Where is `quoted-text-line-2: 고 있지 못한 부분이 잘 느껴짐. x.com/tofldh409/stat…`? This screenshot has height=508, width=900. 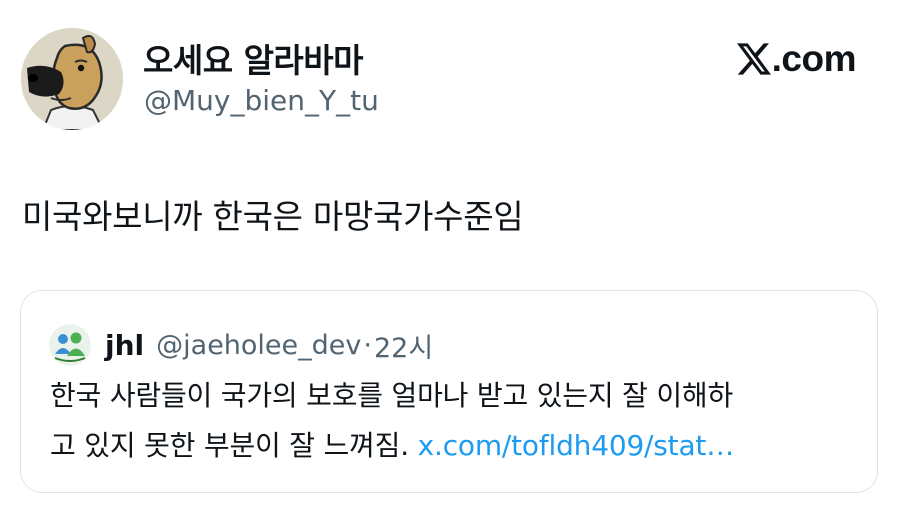 quoted-text-line-2: 고 있지 못한 부분이 잘 느껴짐. x.com/tofldh409/stat… is located at coordinates (455, 446).